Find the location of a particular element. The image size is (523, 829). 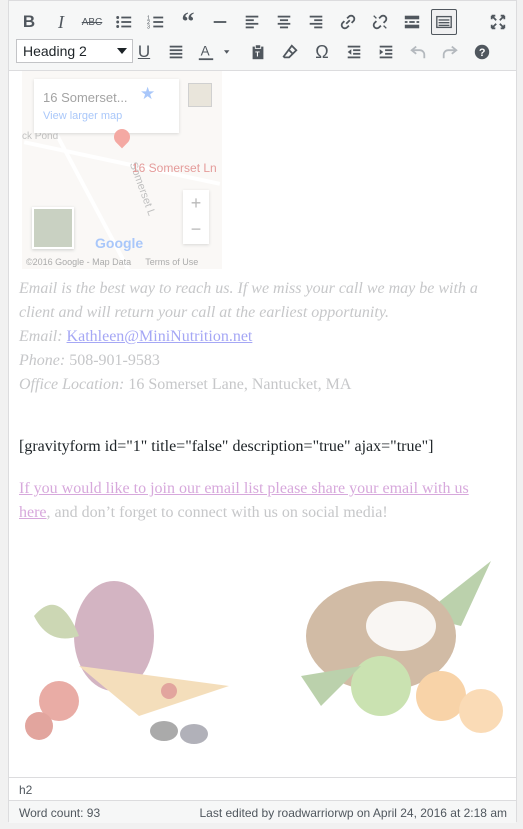

fruits-illustration is located at coordinates (402, 647).